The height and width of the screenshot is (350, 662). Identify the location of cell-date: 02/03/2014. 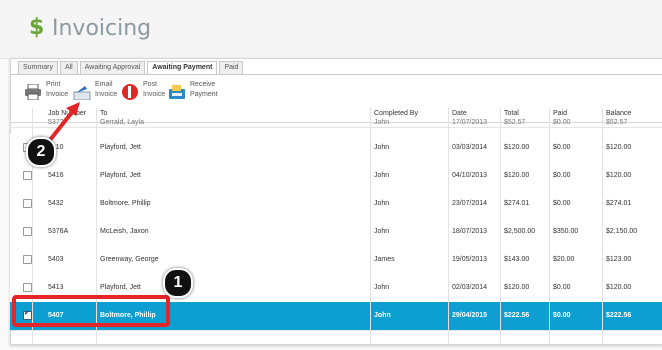
(470, 287).